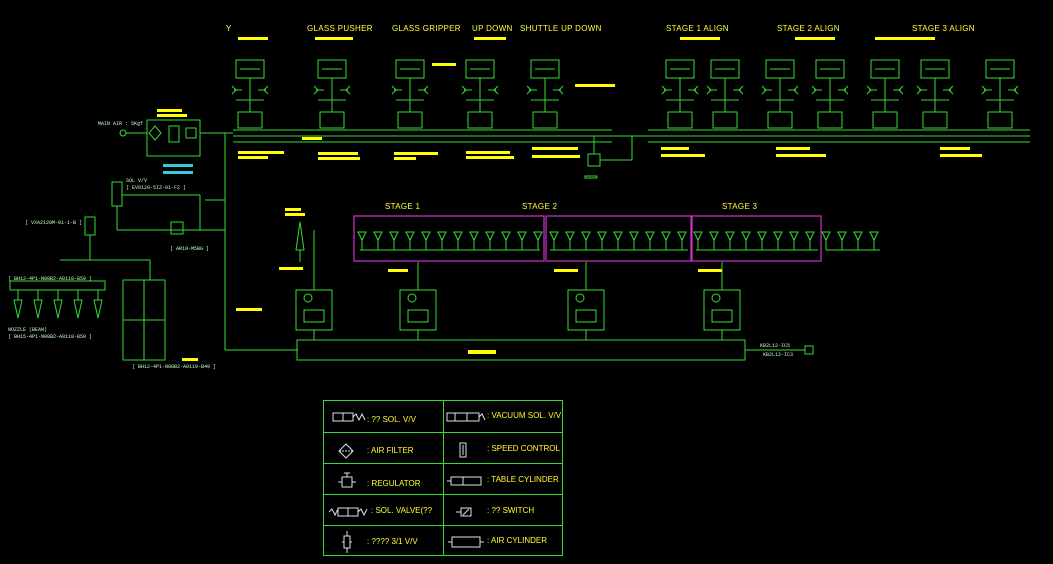 This screenshot has height=564, width=1053. What do you see at coordinates (190, 249) in the screenshot?
I see `regulator-code-label: [ AR10-M5BG ]` at bounding box center [190, 249].